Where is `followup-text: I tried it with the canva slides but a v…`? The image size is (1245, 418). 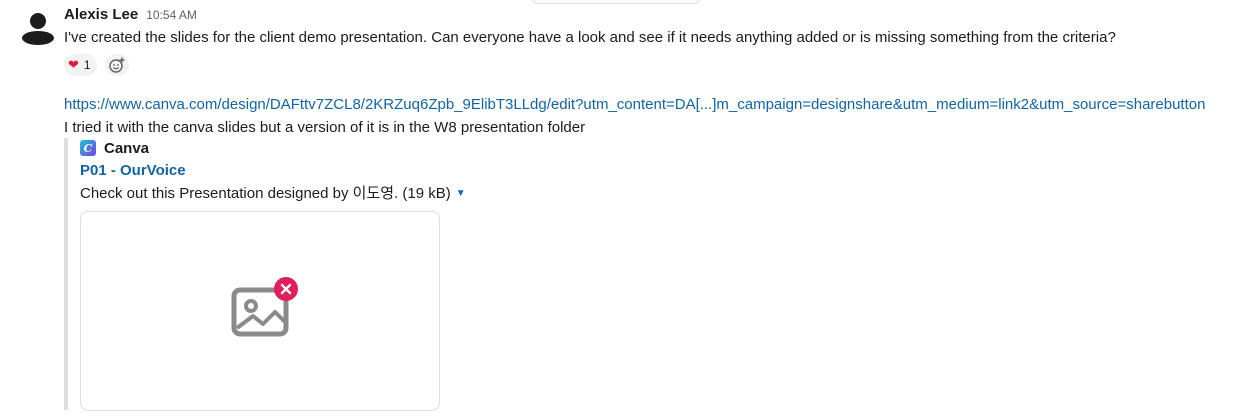 followup-text: I tried it with the canva slides but a v… is located at coordinates (325, 127).